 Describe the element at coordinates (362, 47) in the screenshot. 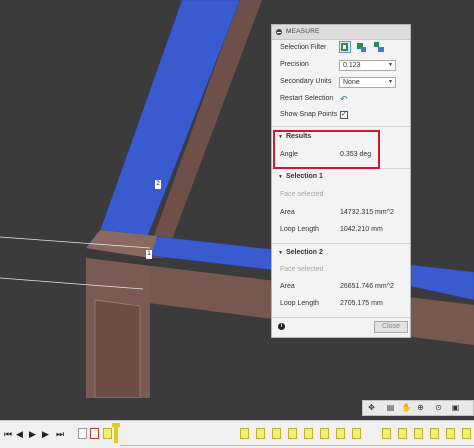

I see `select-face-icon` at that location.